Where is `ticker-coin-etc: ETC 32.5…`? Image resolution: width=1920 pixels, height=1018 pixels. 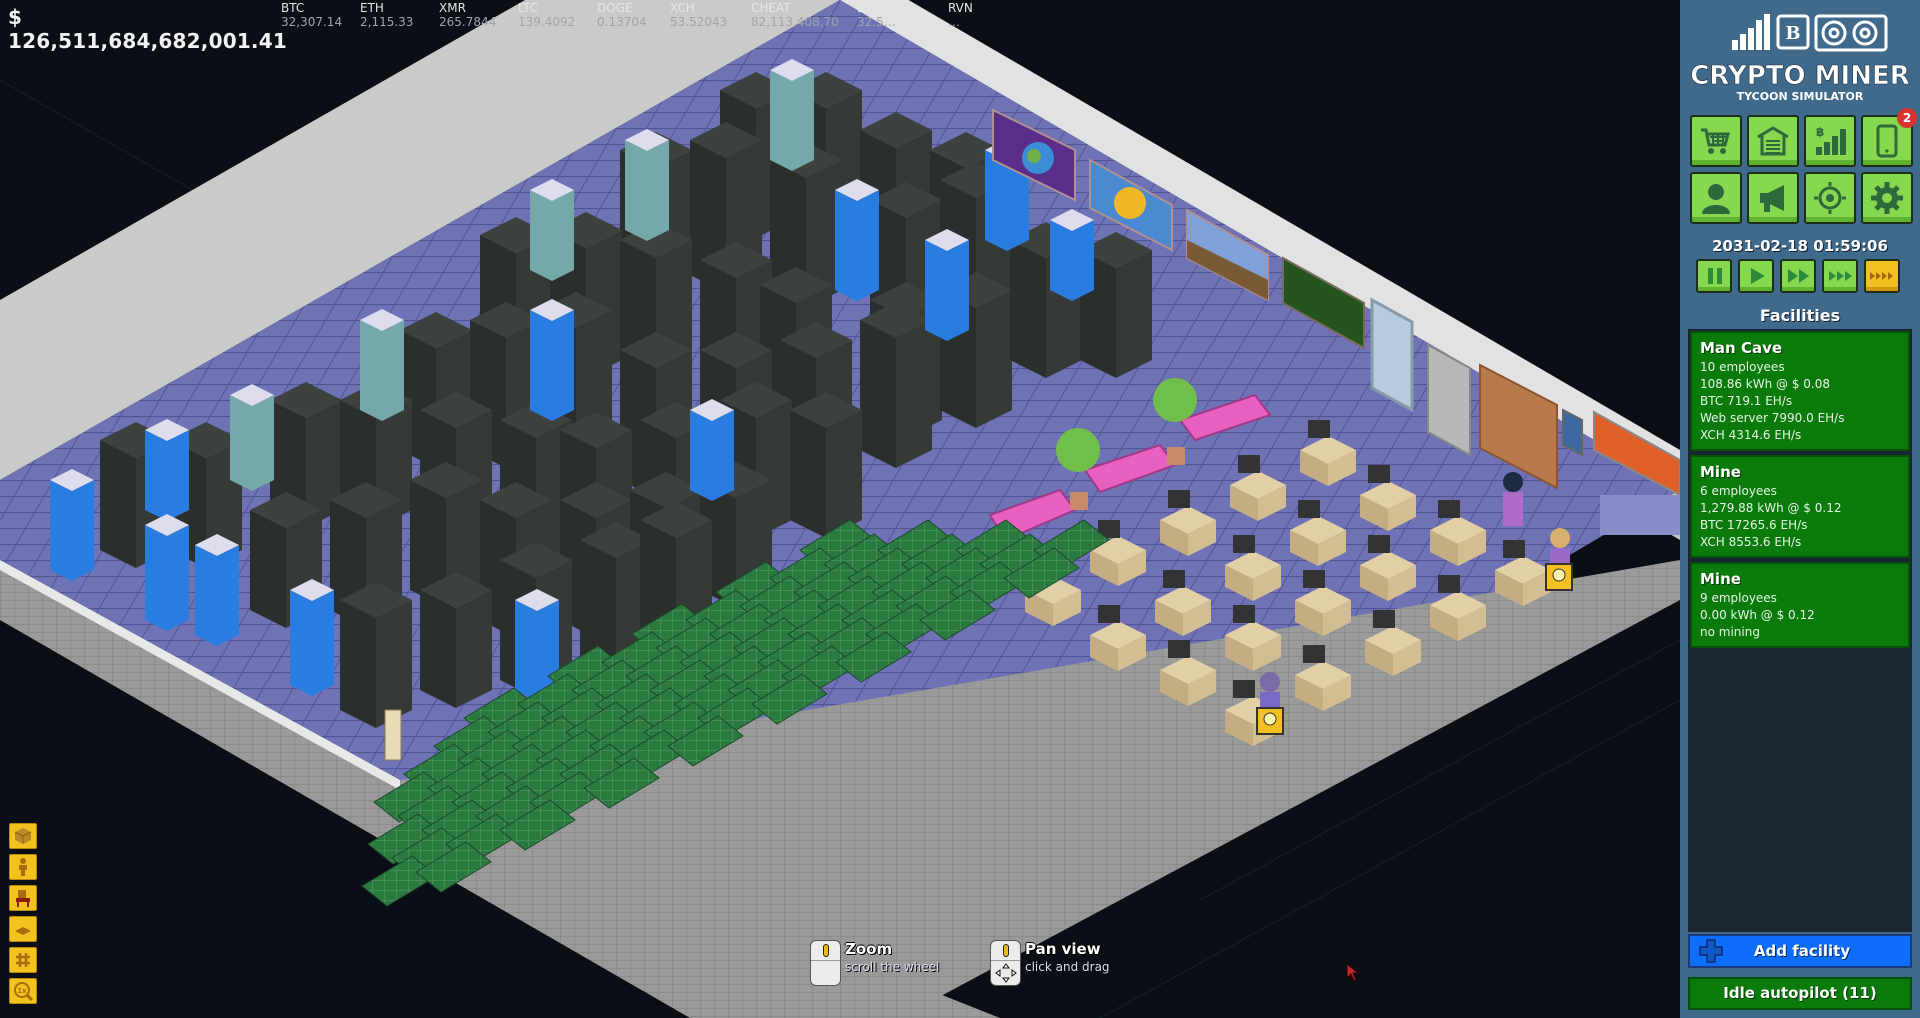
ticker-coin-etc: ETC 32.5… is located at coordinates (899, 14).